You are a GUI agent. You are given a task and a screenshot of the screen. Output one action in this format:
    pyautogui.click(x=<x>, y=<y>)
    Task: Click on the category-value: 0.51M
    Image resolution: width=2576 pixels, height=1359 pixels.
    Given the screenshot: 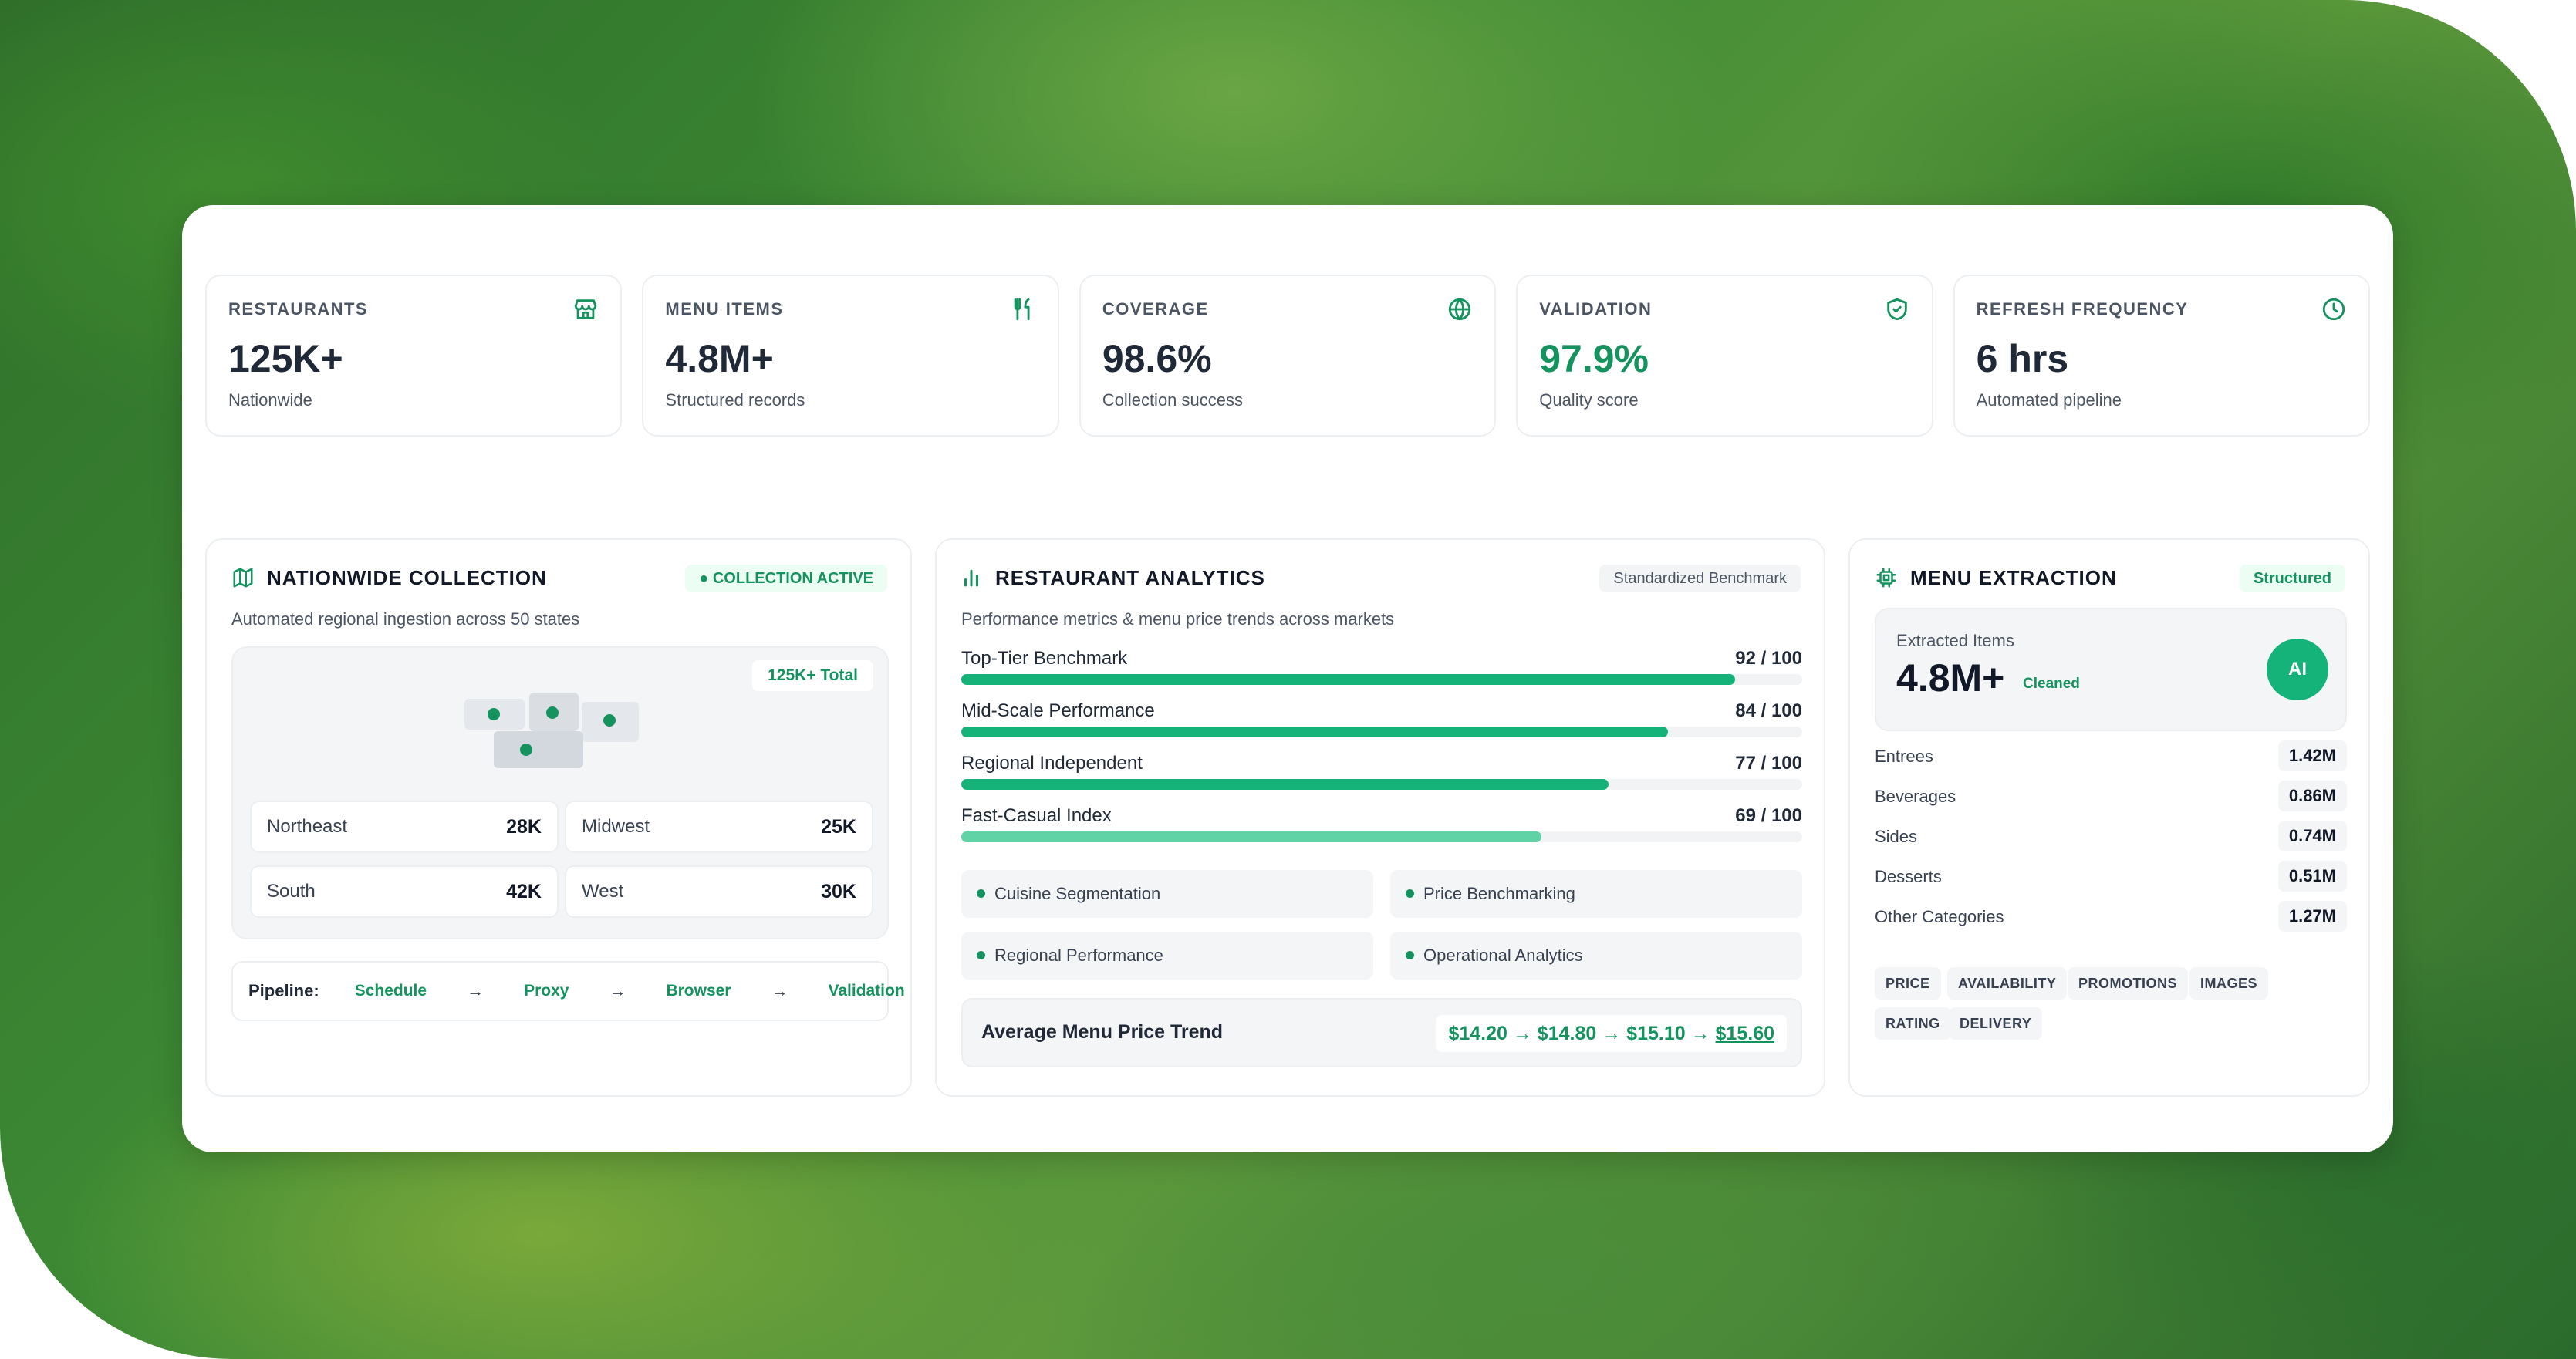 What is the action you would take?
    pyautogui.click(x=2312, y=876)
    